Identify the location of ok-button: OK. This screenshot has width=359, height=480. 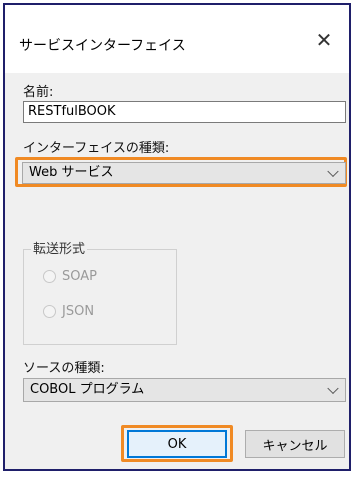
(177, 444).